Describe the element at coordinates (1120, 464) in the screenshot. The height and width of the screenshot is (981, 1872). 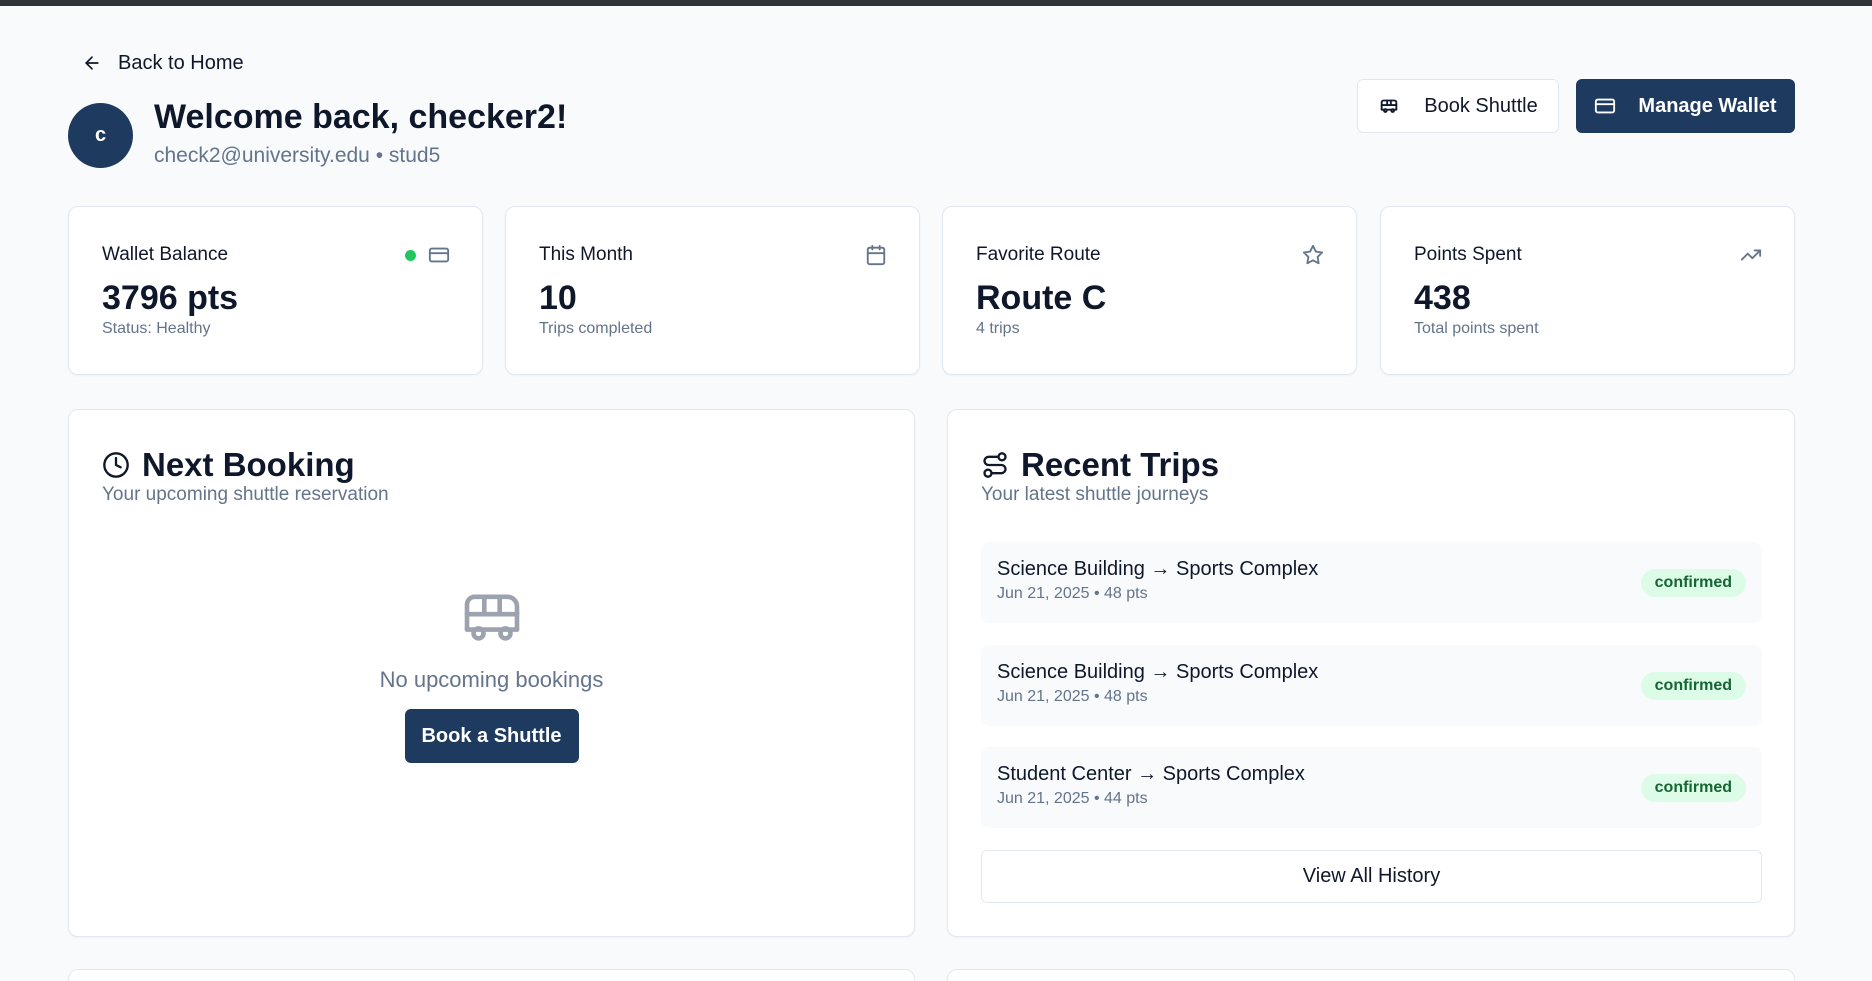
I see `recent-trips-title: Recent Trips` at that location.